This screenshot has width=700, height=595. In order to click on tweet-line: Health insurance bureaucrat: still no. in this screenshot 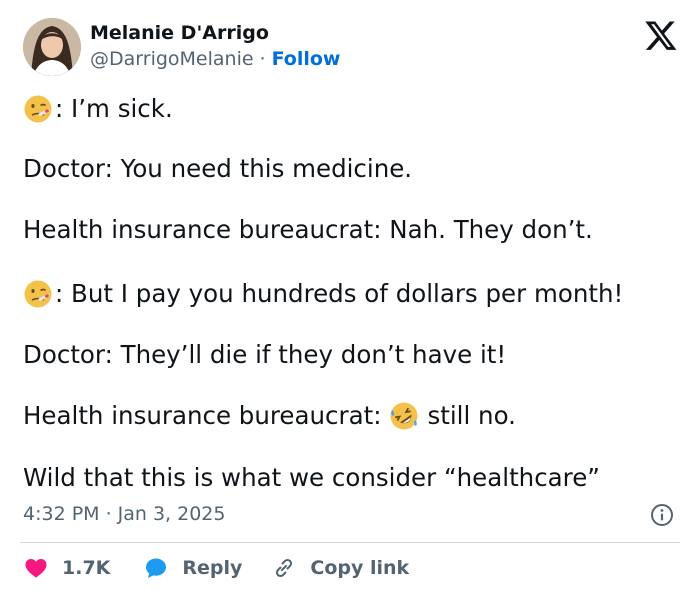, I will do `click(269, 416)`.